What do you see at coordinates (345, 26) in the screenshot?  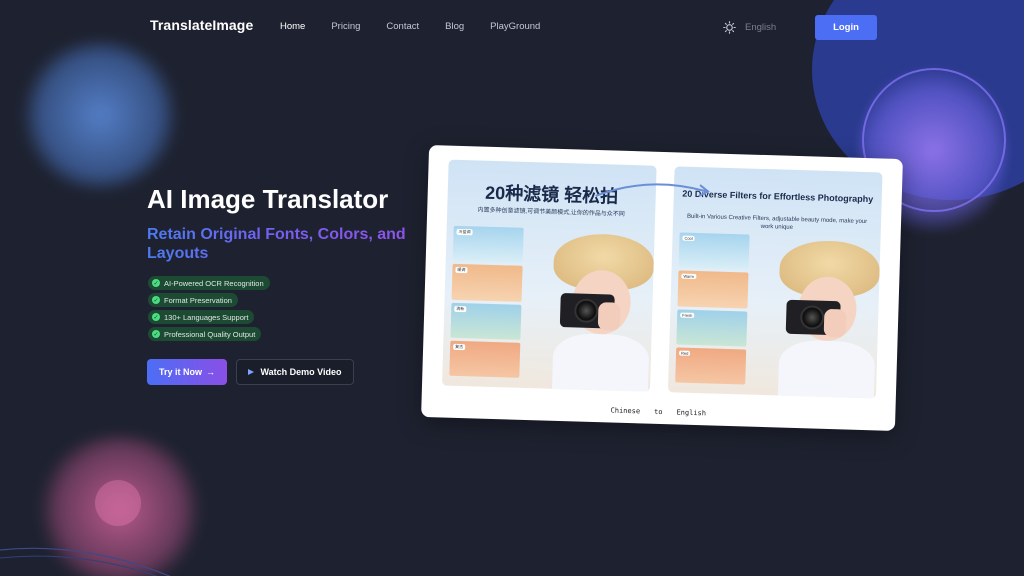 I see `nav-pricing: Pricing` at bounding box center [345, 26].